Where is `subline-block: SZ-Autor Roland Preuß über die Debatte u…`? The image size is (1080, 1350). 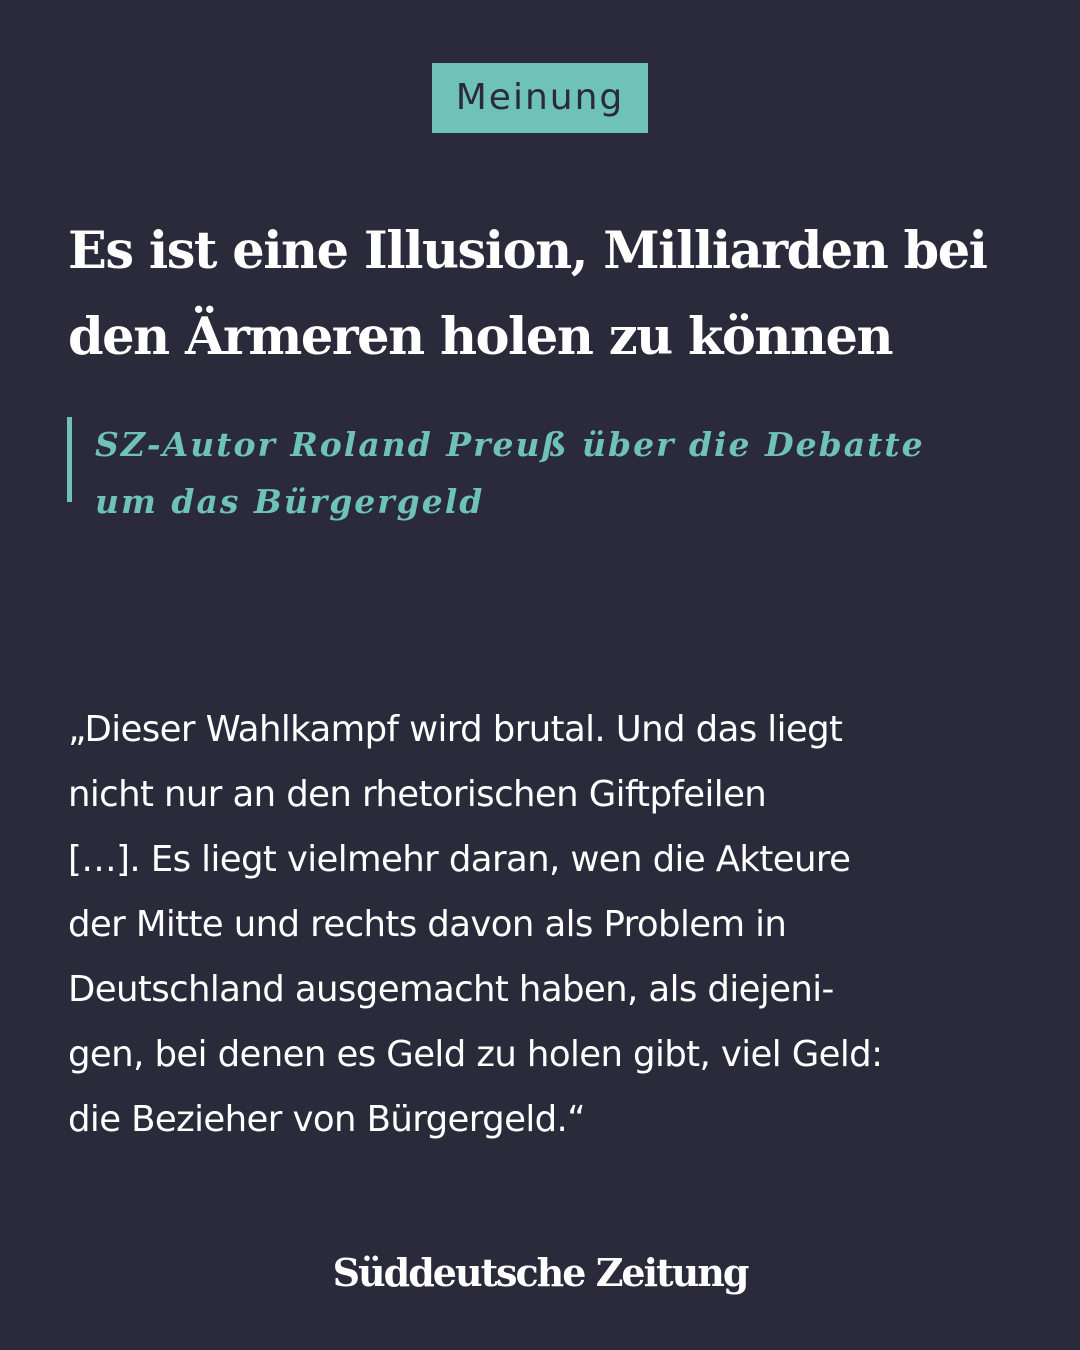
subline-block: SZ-Autor Roland Preuß über die Debatte u… is located at coordinates (517, 474).